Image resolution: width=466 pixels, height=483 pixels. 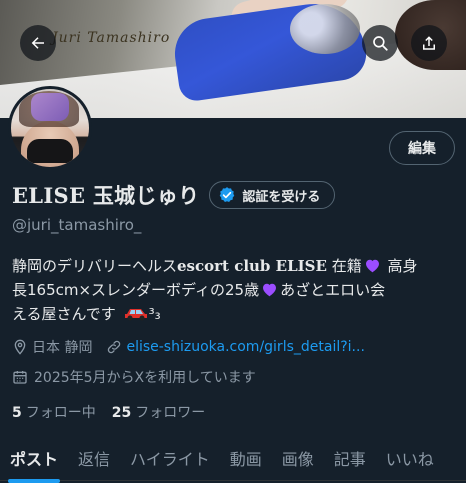 What do you see at coordinates (20, 347) in the screenshot?
I see `location-pin-icon` at bounding box center [20, 347].